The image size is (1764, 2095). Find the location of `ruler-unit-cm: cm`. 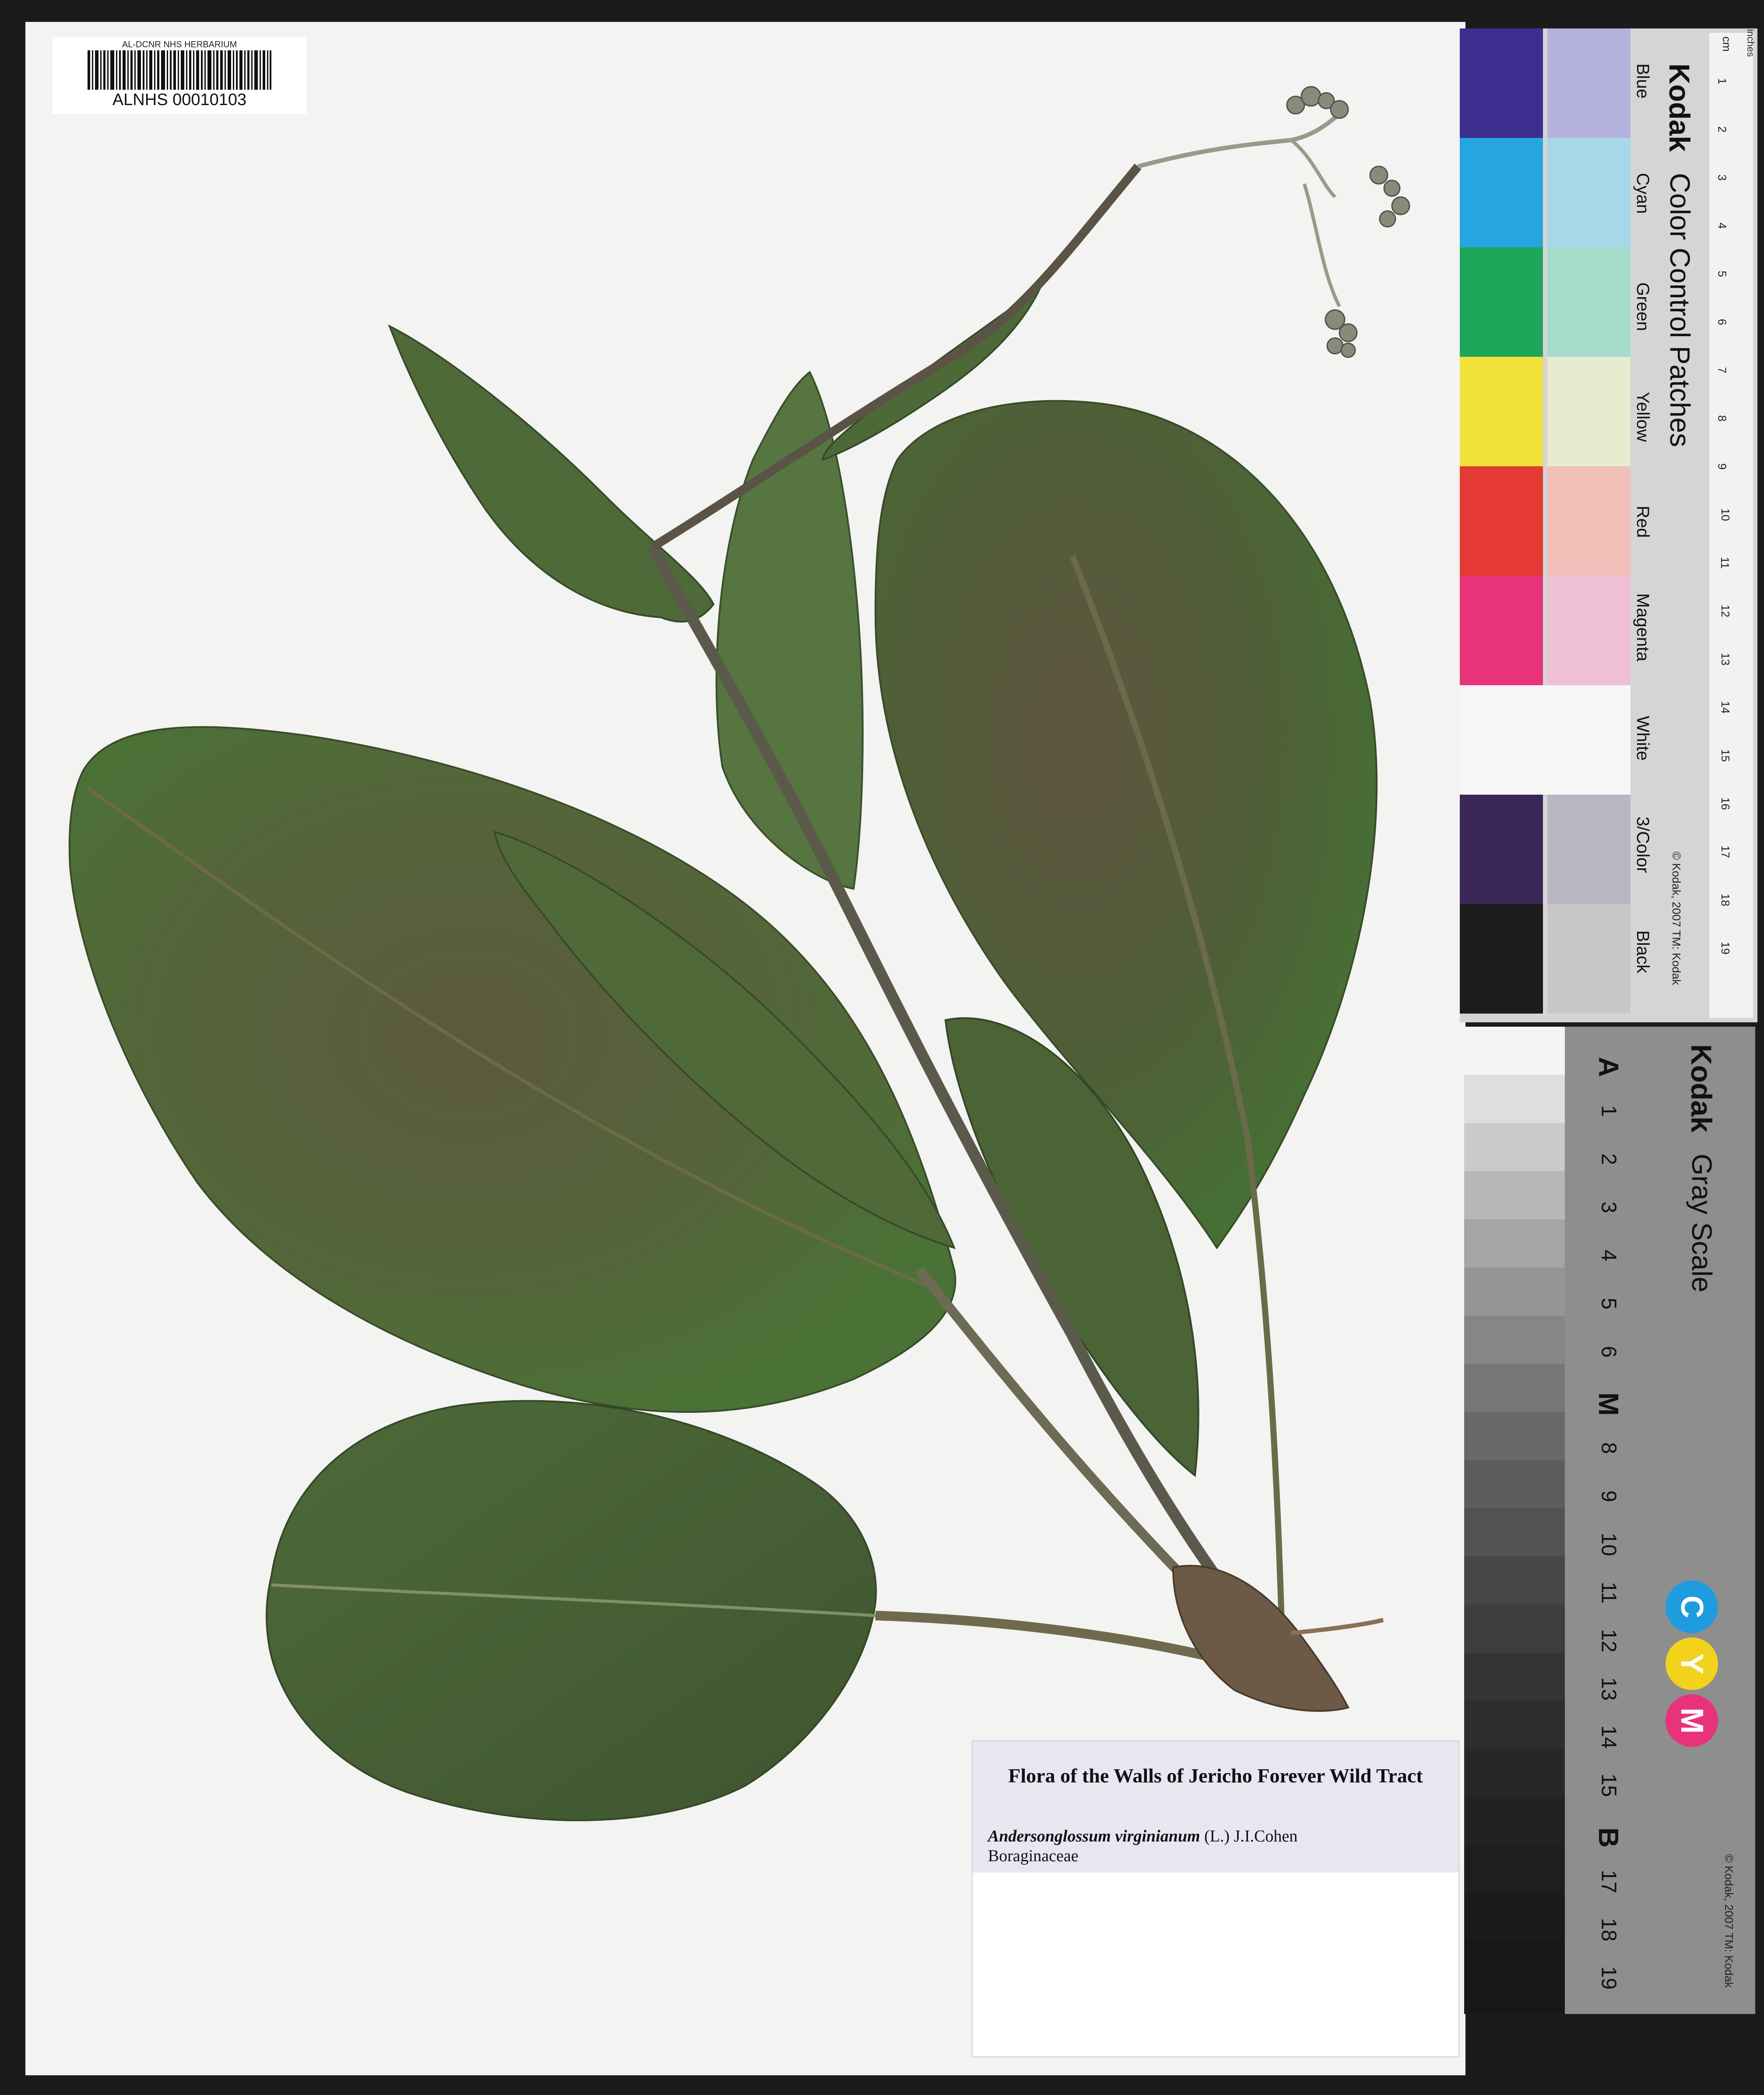

ruler-unit-cm: cm is located at coordinates (1726, 44).